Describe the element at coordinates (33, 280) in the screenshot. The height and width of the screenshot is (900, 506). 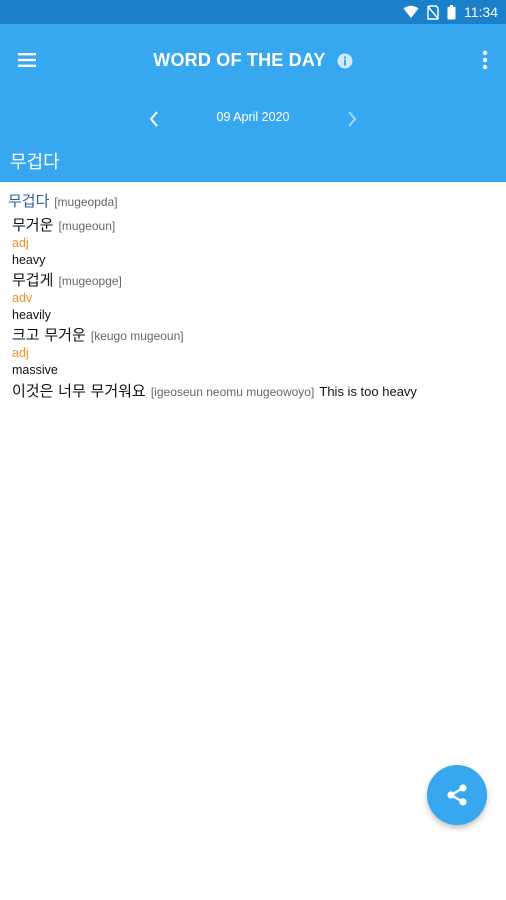
I see `form-korean: 무겁게` at that location.